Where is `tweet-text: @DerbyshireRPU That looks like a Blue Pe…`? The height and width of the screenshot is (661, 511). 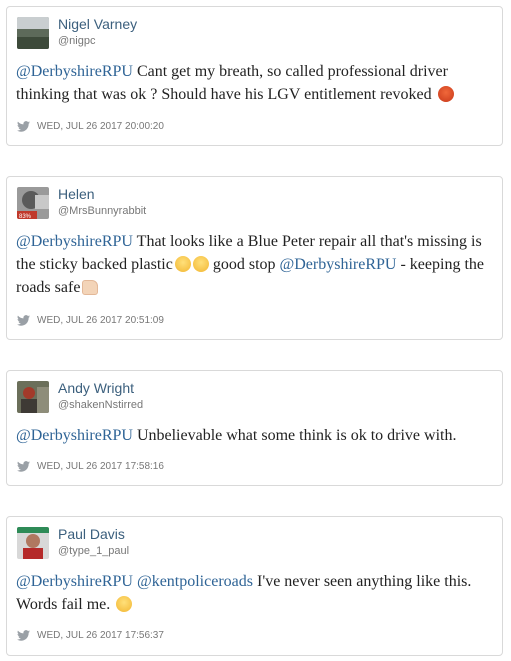 tweet-text: @DerbyshireRPU That looks like a Blue Pe… is located at coordinates (258, 264).